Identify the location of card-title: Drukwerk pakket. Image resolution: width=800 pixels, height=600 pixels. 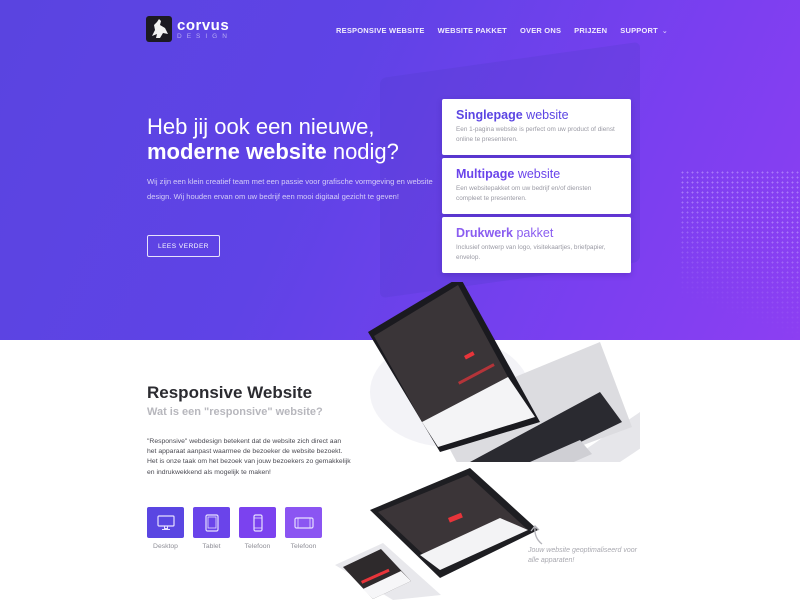
(536, 233).